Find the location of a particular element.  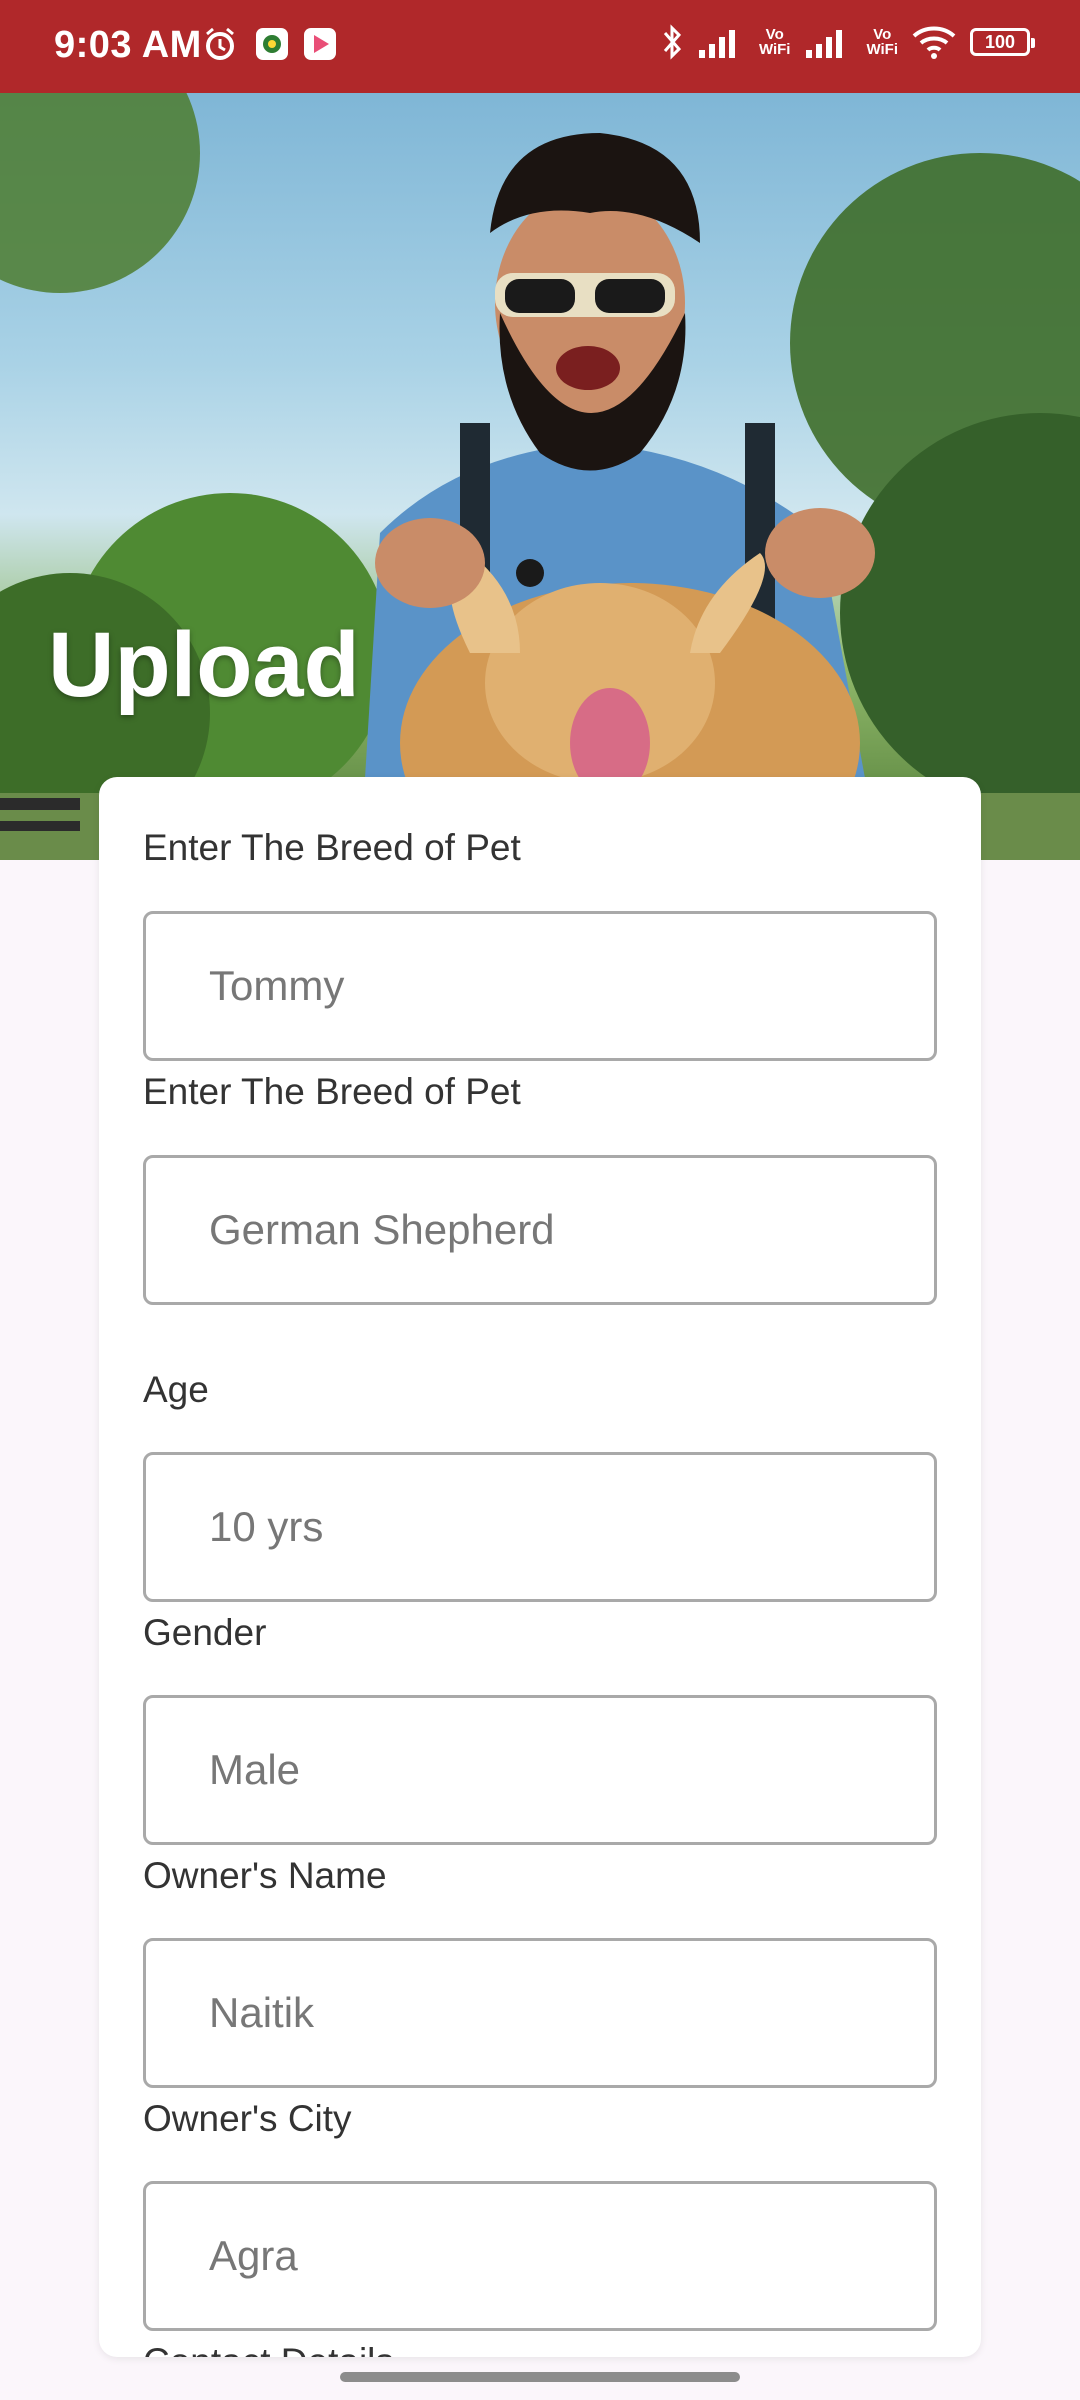

gender-label: Gender is located at coordinates (205, 1632).